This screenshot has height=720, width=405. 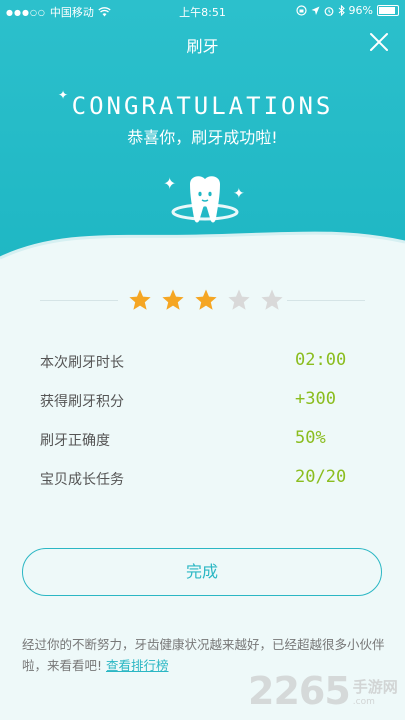 I want to click on stat-label: 宝贝成长任务, so click(x=82, y=480).